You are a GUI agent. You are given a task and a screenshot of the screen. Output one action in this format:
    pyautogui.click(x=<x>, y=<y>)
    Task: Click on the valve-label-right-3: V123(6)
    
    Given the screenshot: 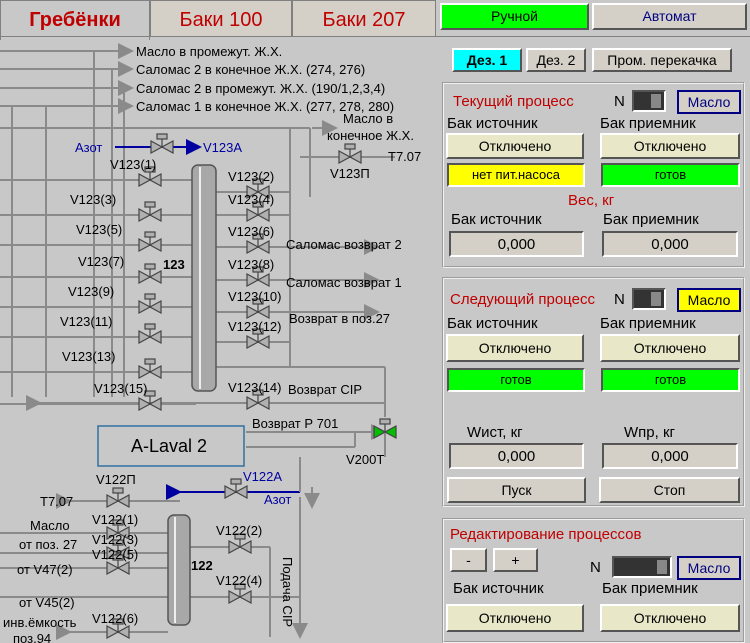 What is the action you would take?
    pyautogui.click(x=251, y=231)
    